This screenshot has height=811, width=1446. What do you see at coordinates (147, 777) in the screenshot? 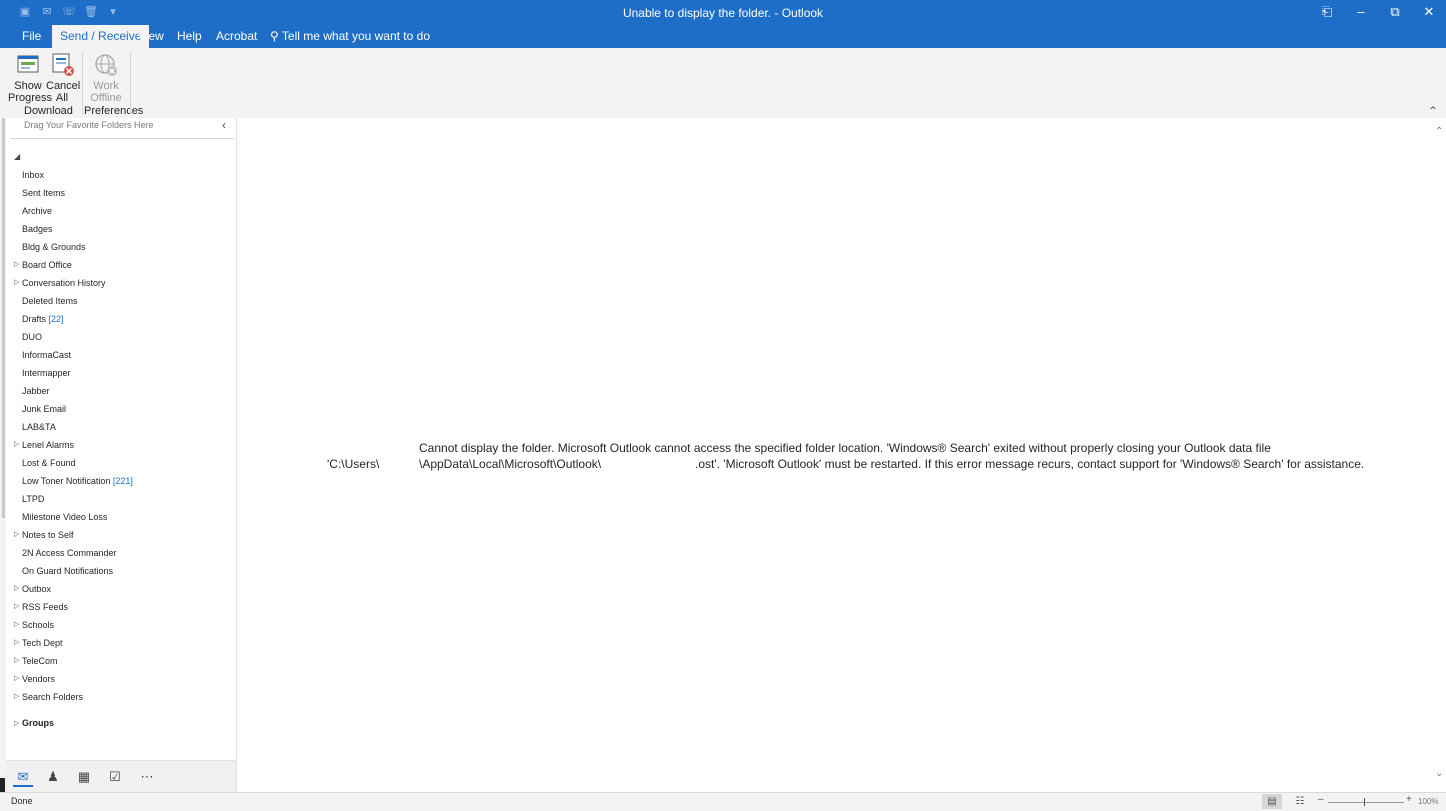
I see `more-icon: ⋯` at bounding box center [147, 777].